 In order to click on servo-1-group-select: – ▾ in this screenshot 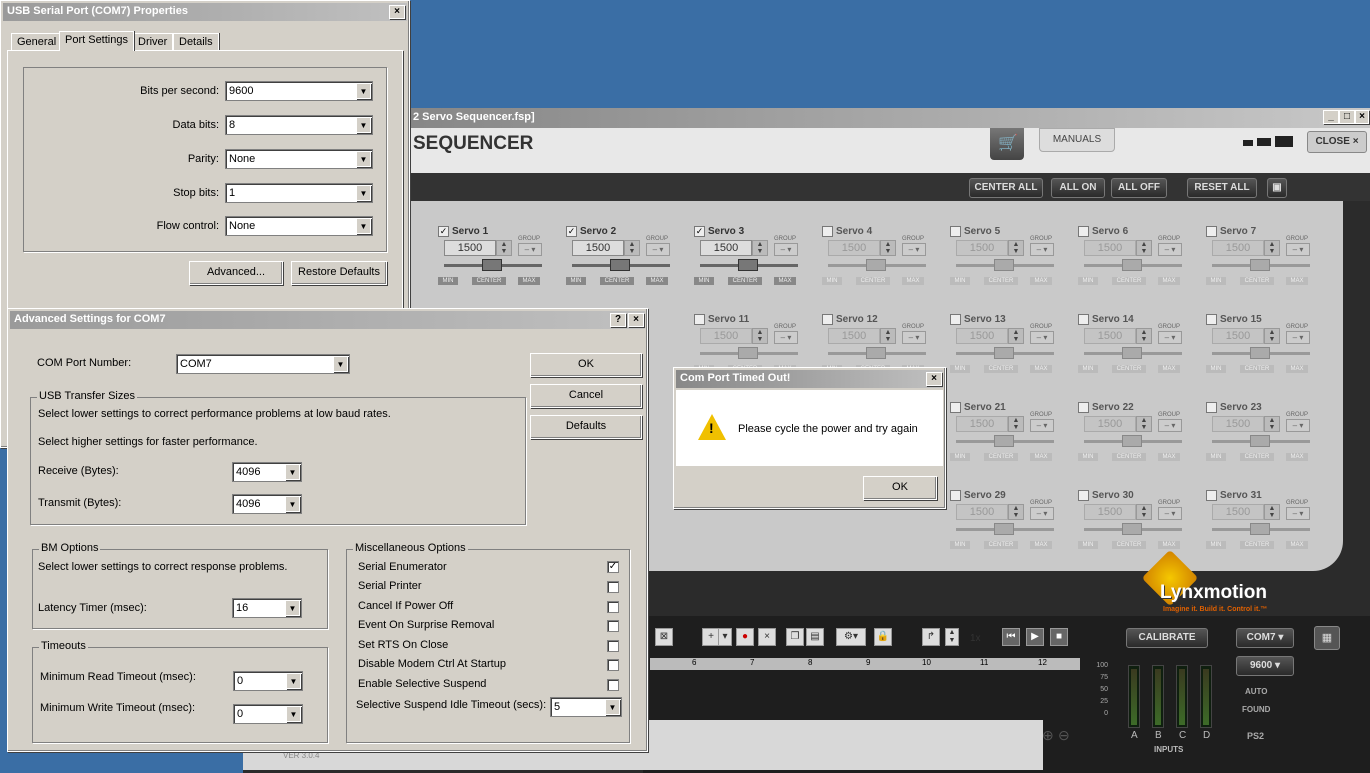, I will do `click(530, 249)`.